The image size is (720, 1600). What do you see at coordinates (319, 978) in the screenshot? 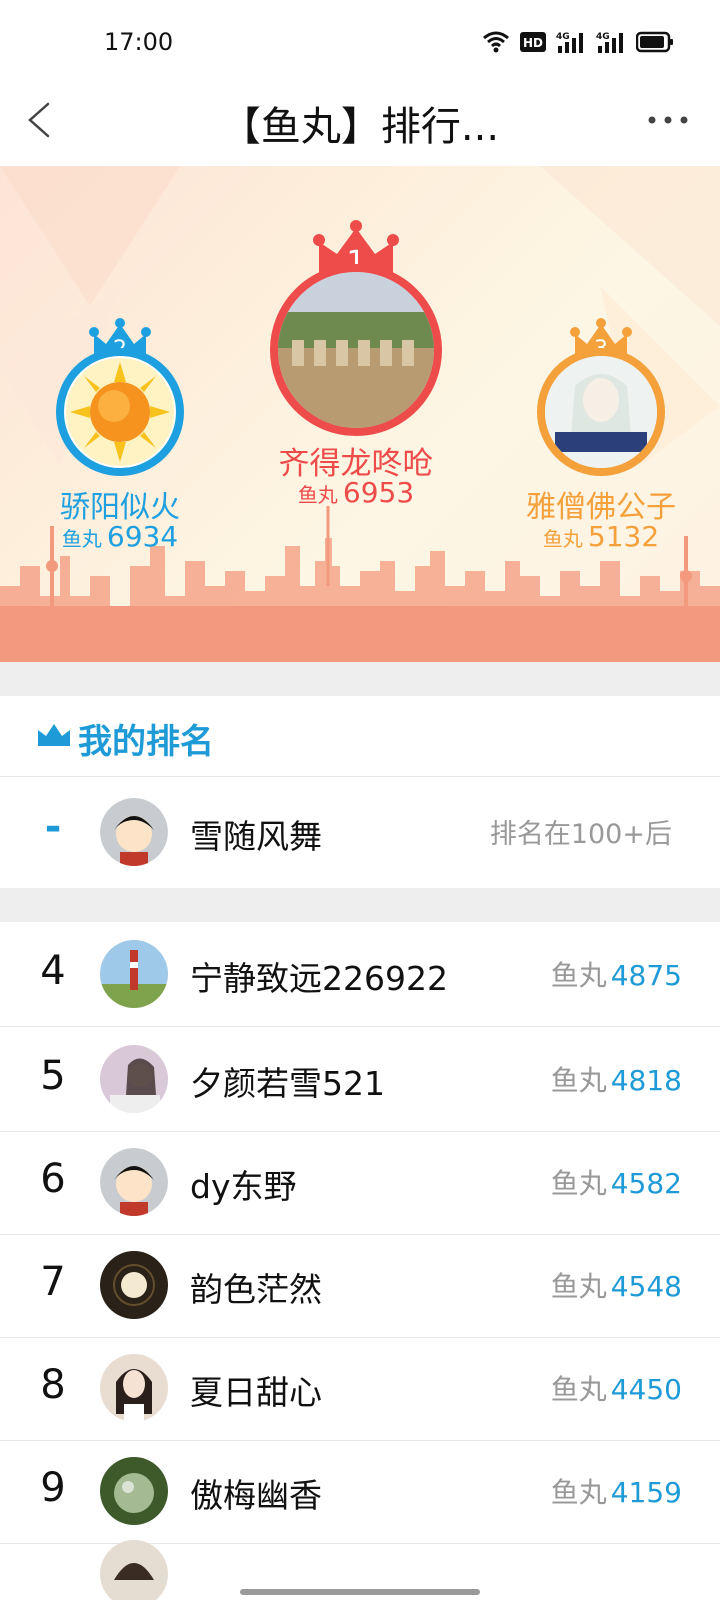
I see `user-name: 宁静致远226922` at bounding box center [319, 978].